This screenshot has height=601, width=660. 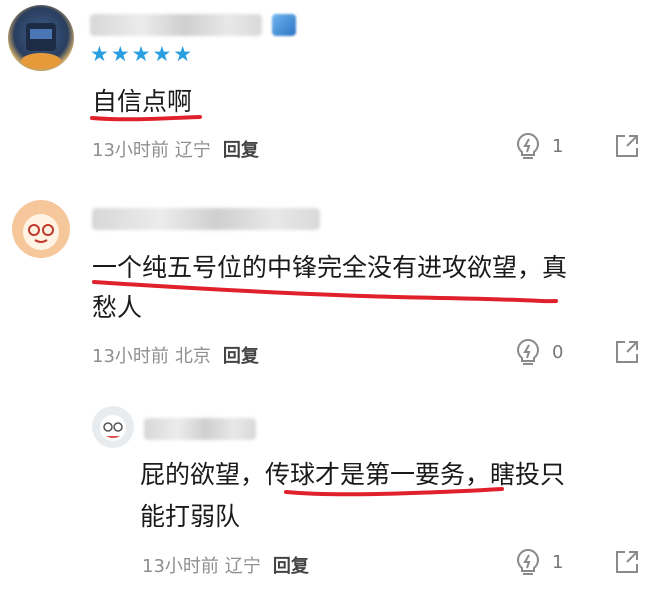 I want to click on comment-meta: 13小时前 北京 回复, so click(x=175, y=355).